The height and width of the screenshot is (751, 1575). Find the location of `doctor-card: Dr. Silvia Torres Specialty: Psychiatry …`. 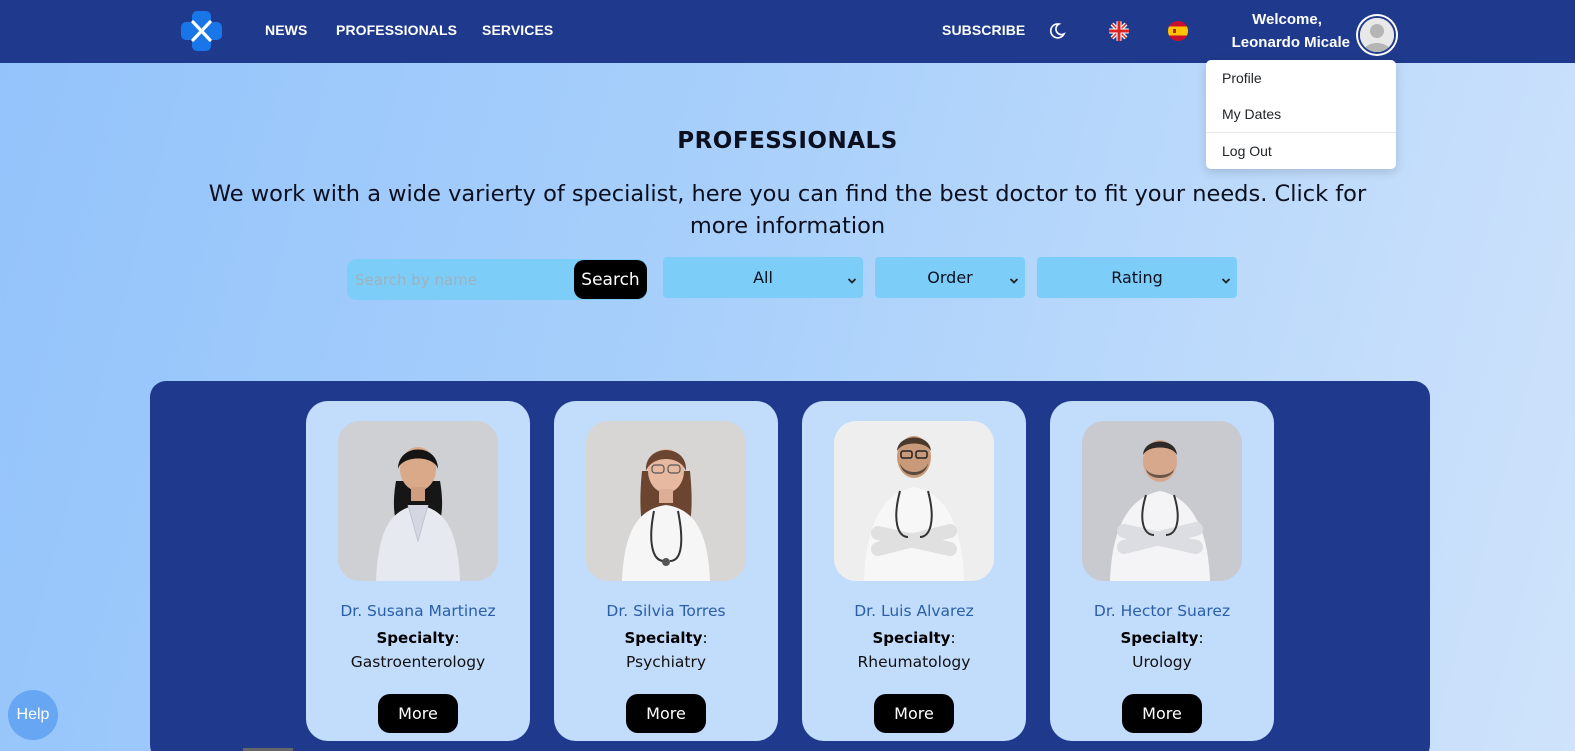

doctor-card: Dr. Silvia Torres Specialty: Psychiatry … is located at coordinates (666, 571).